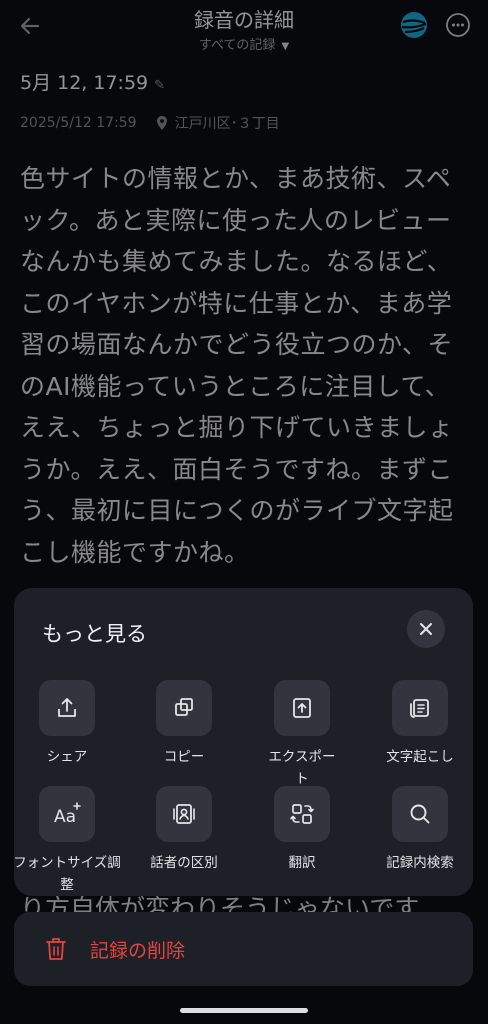 This screenshot has height=1024, width=488. I want to click on sheet-title: もっと見る, so click(94, 634).